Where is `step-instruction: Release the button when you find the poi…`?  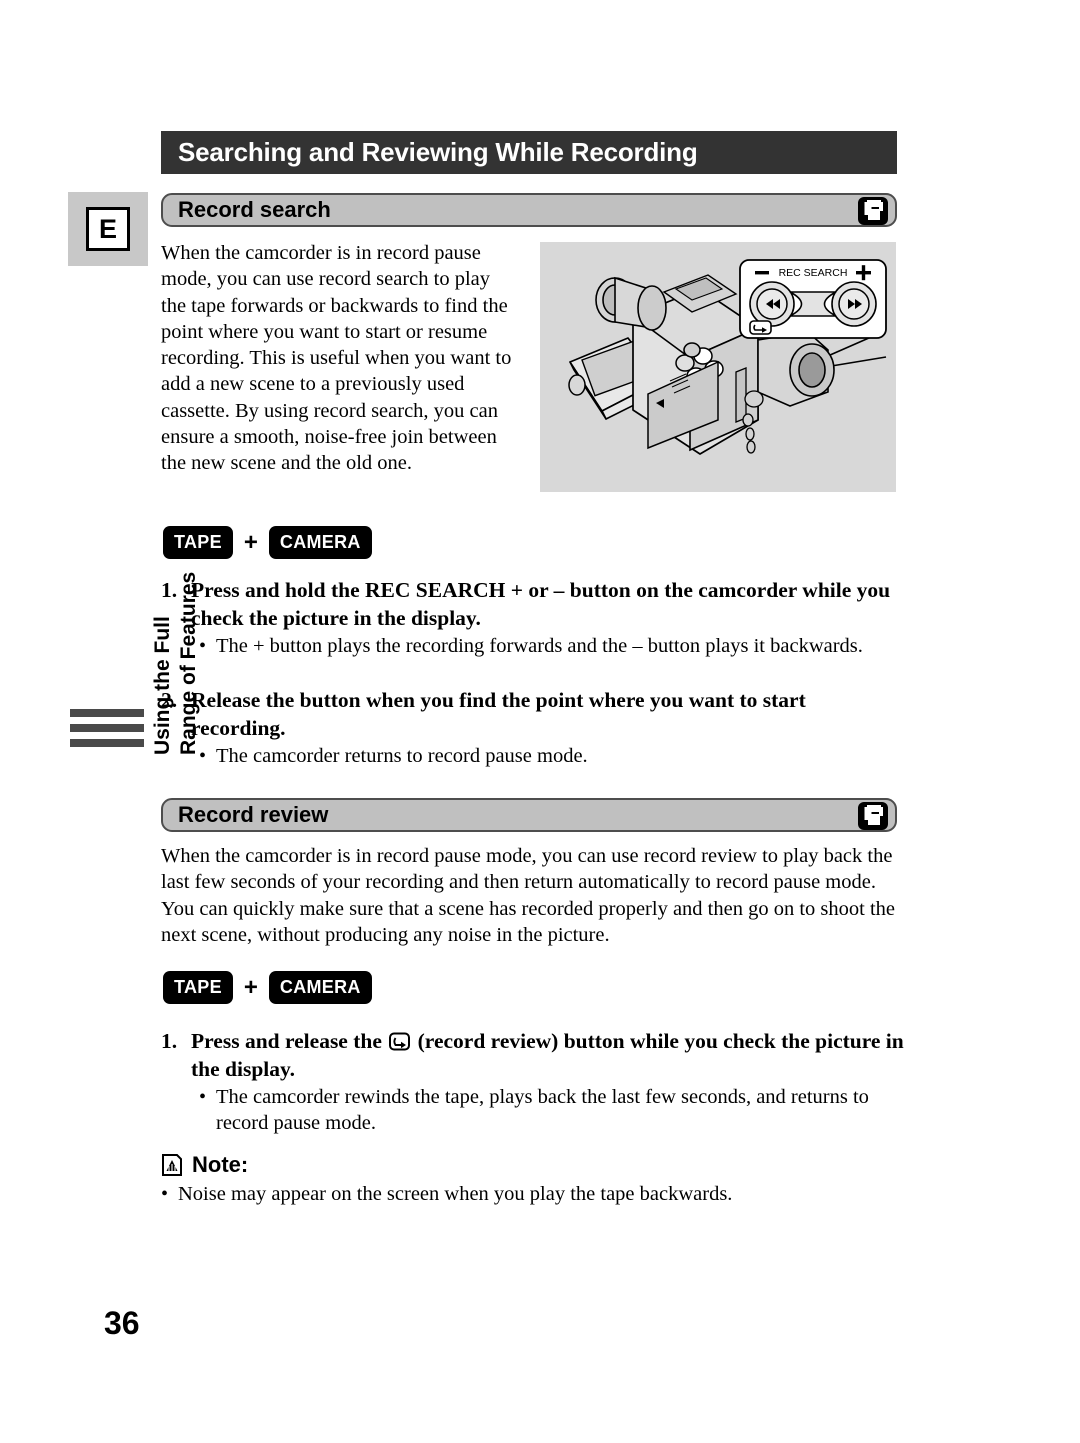 step-instruction: Release the button when you find the poi… is located at coordinates (498, 714).